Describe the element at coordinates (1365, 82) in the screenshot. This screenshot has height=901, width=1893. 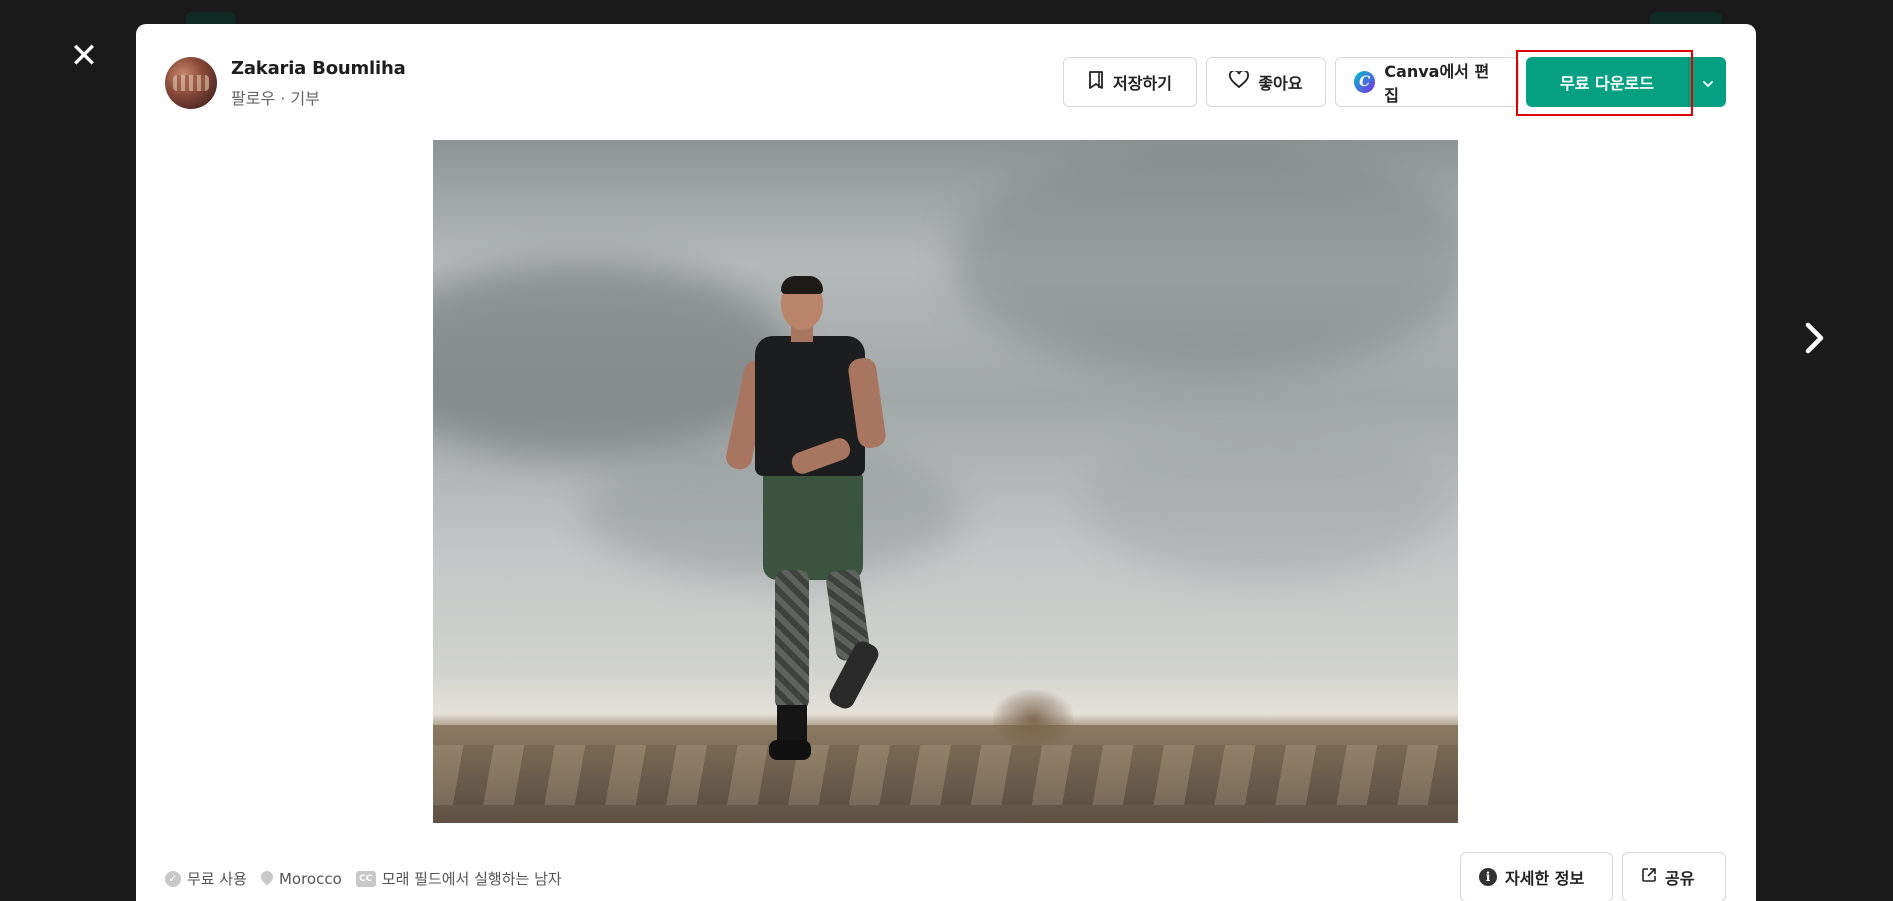
I see `canva-logo-icon: C` at that location.